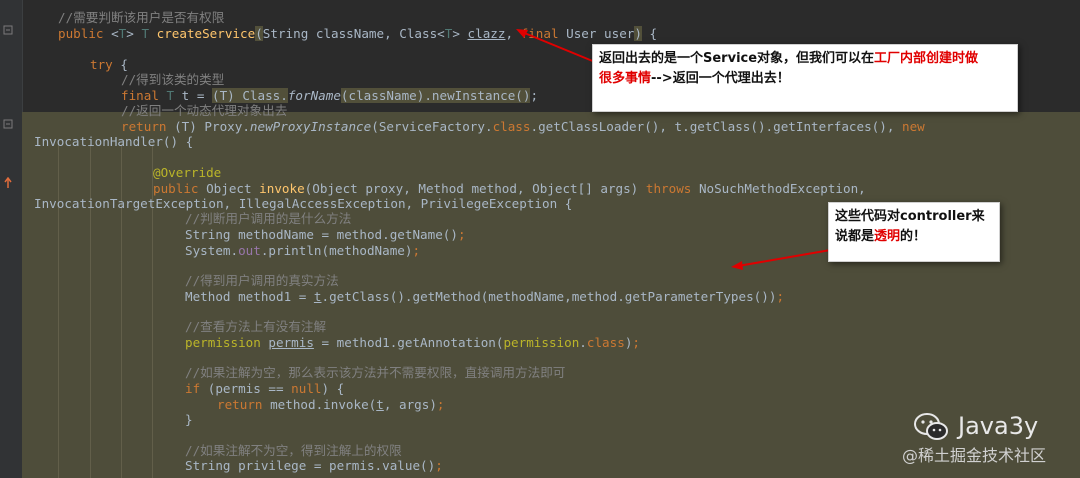 The image size is (1080, 478). I want to click on arrow-to-invoke-body, so click(790, 257).